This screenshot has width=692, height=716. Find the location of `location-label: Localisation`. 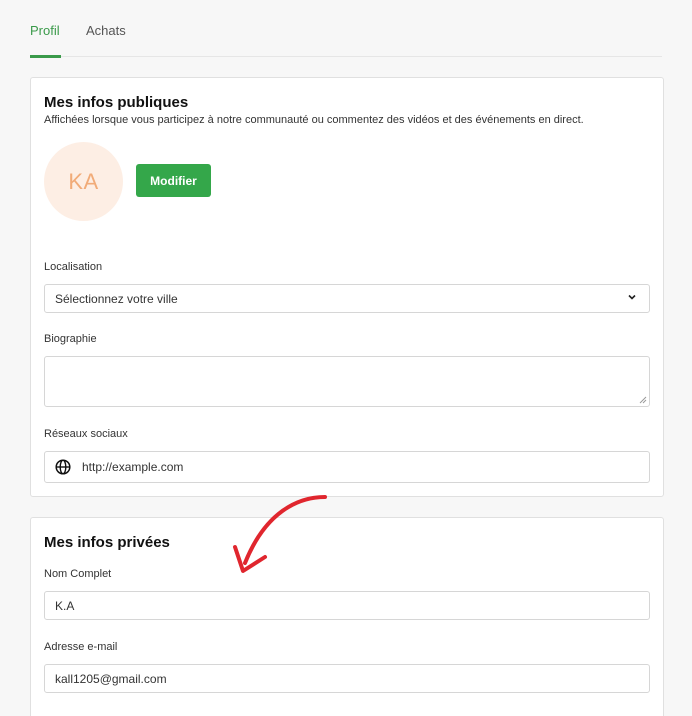

location-label: Localisation is located at coordinates (73, 267).